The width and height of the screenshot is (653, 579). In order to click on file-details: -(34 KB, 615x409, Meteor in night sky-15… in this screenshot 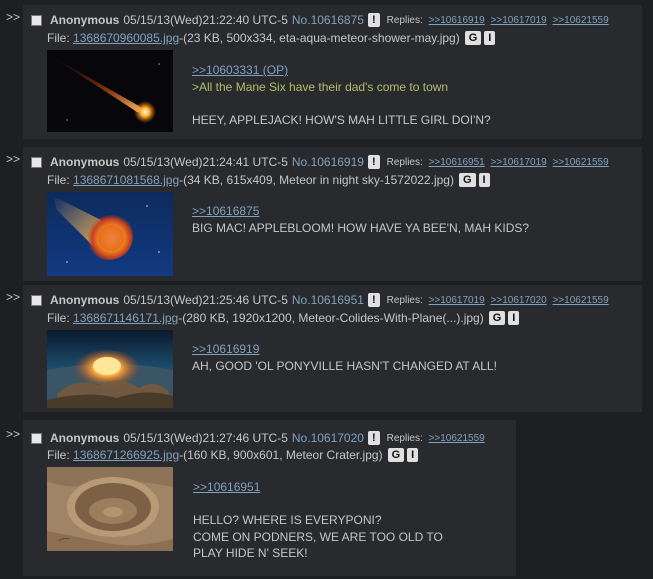, I will do `click(316, 180)`.